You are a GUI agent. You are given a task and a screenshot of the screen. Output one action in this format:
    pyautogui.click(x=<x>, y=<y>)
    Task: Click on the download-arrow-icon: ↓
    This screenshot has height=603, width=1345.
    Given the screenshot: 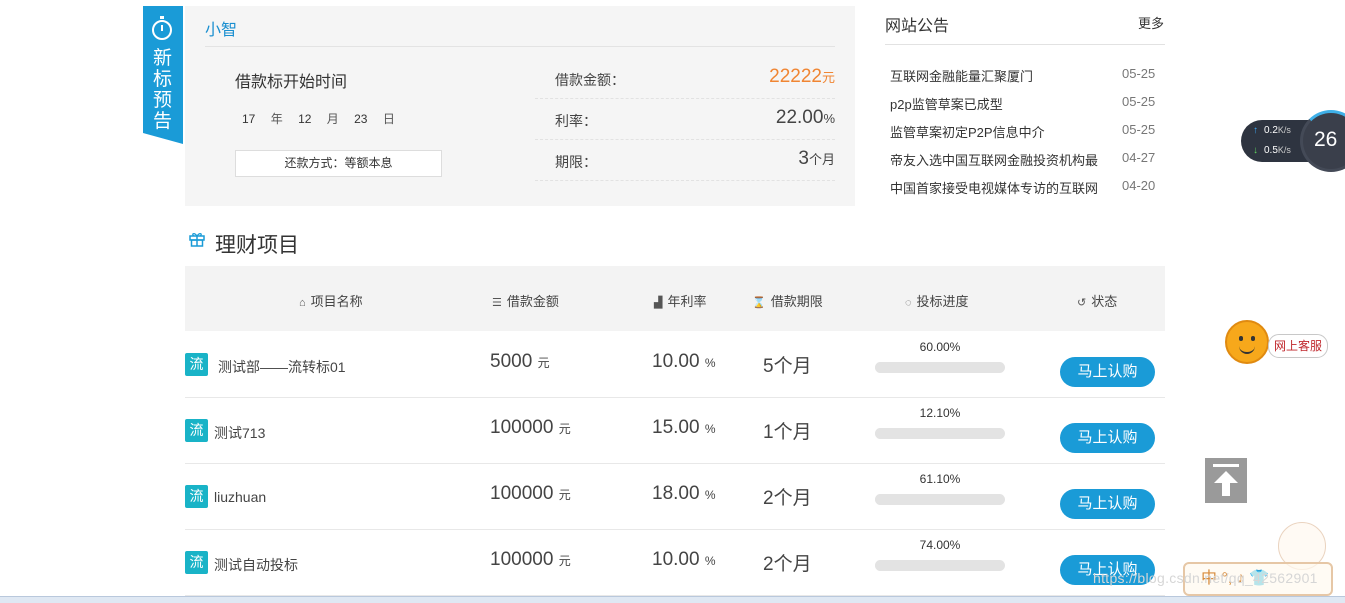 What is the action you would take?
    pyautogui.click(x=1255, y=150)
    